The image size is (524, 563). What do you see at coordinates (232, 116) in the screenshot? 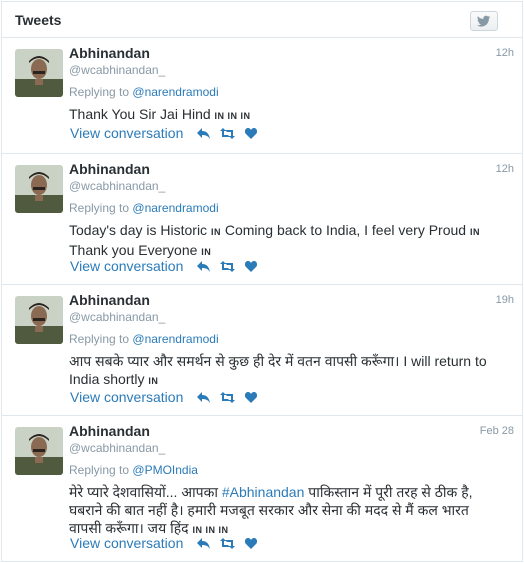
I see `flag-emoji-india: IN IN IN` at bounding box center [232, 116].